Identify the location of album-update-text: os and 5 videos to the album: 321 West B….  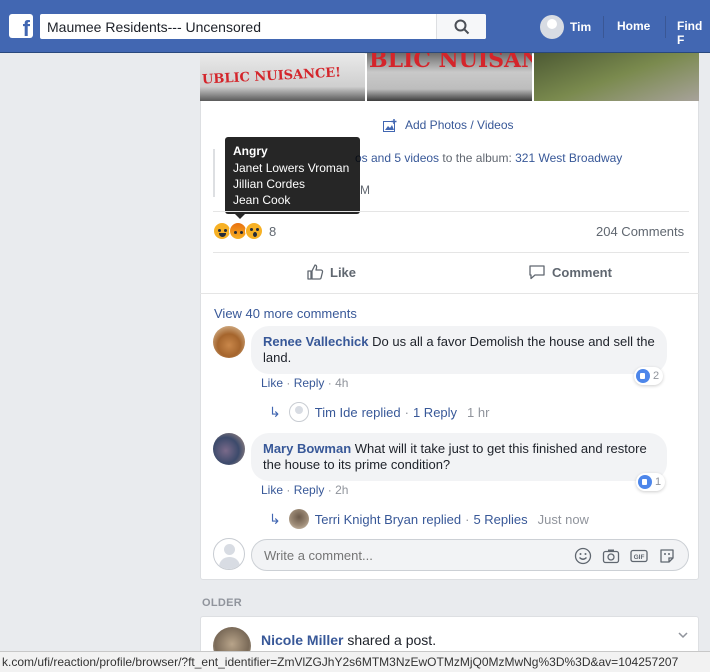
(488, 158).